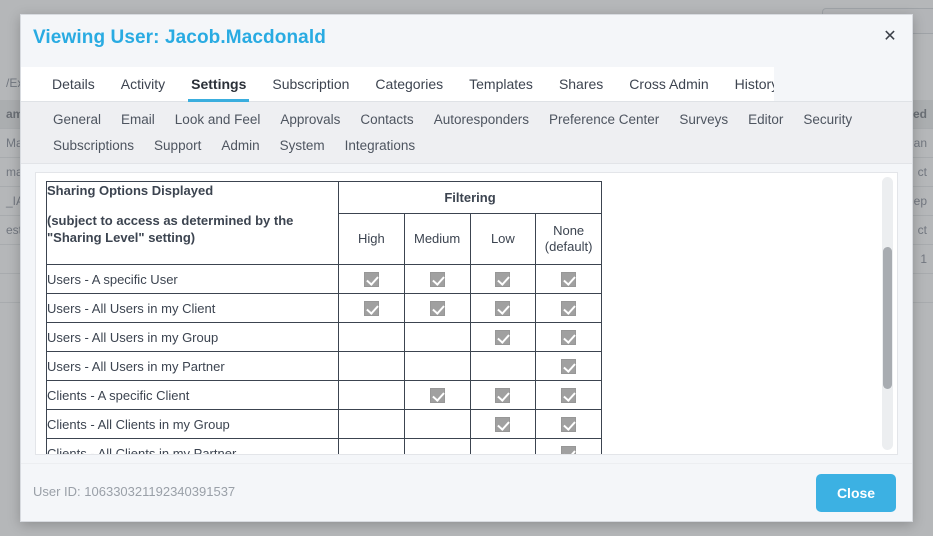 Image resolution: width=933 pixels, height=536 pixels. I want to click on close-button: Close, so click(856, 493).